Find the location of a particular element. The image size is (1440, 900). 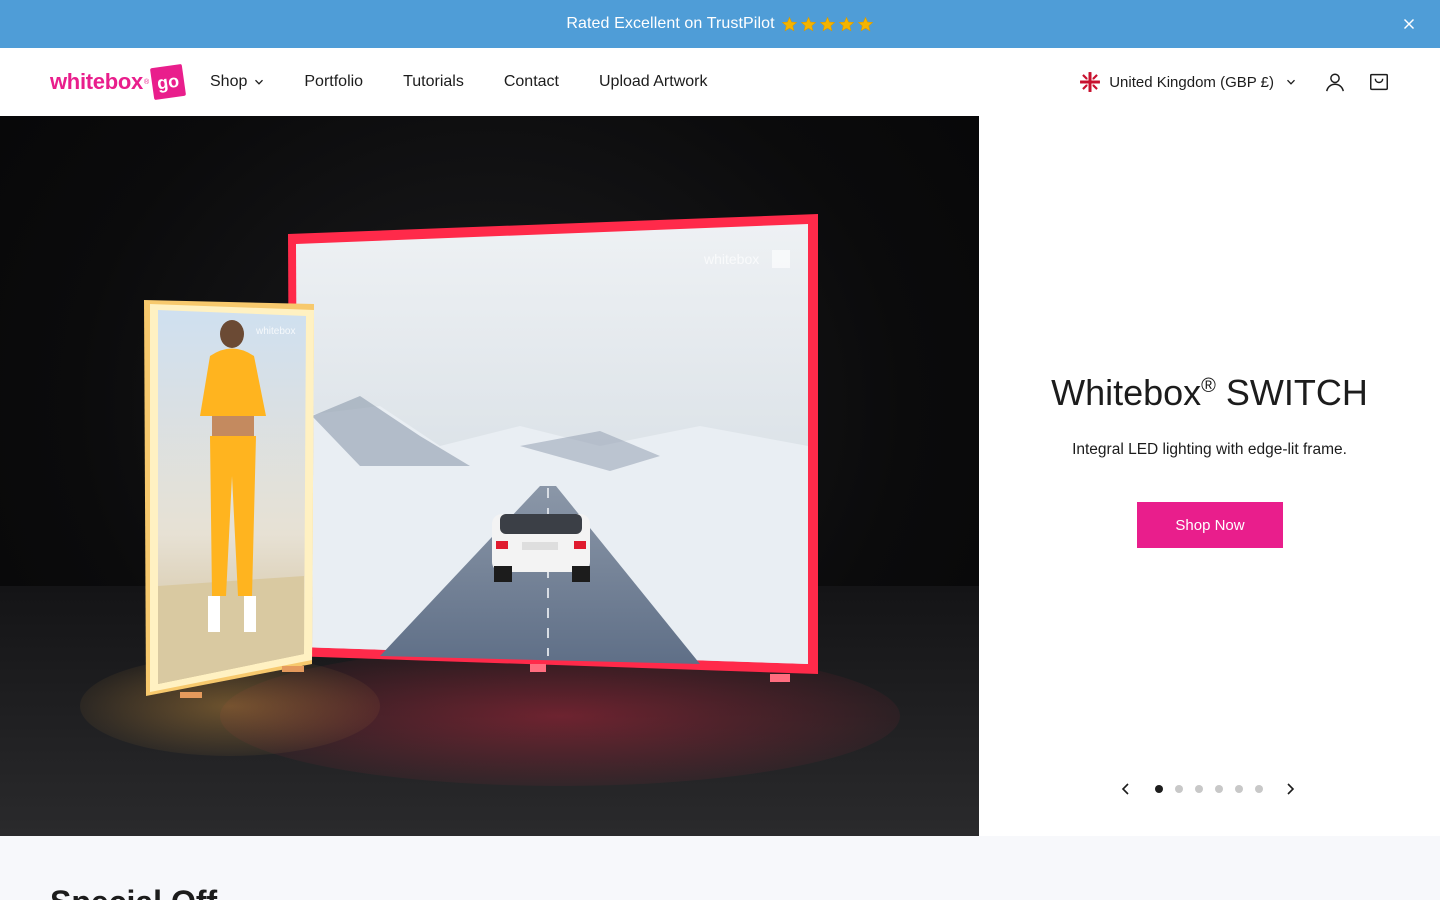

chevron-right-icon is located at coordinates (1290, 789).